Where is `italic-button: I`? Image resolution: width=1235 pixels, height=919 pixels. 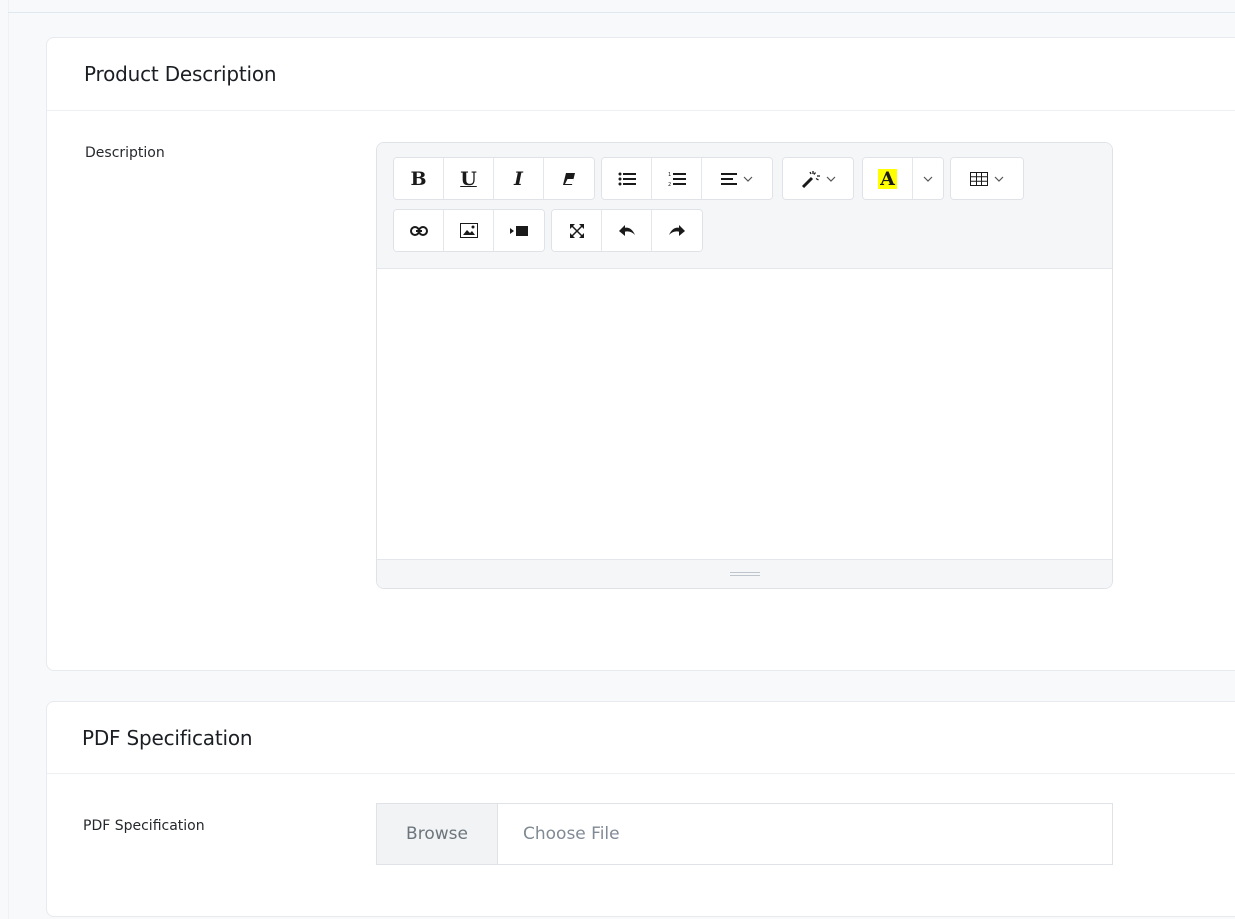
italic-button: I is located at coordinates (519, 178).